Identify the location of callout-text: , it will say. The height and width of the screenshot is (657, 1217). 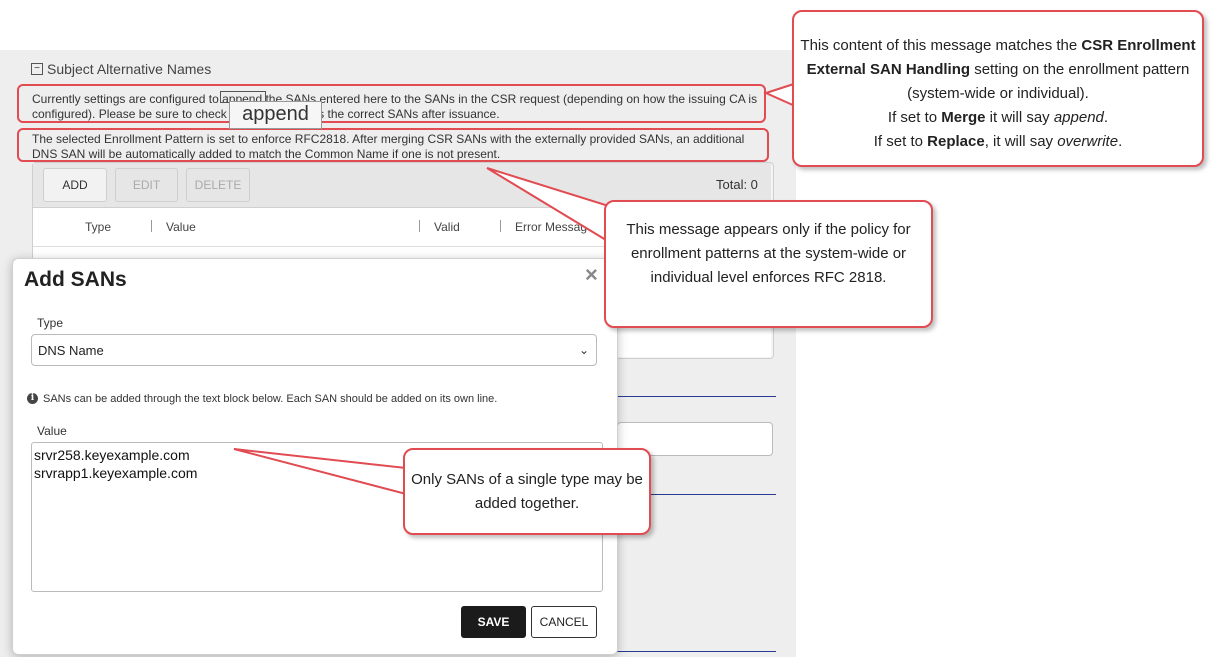
(1019, 141).